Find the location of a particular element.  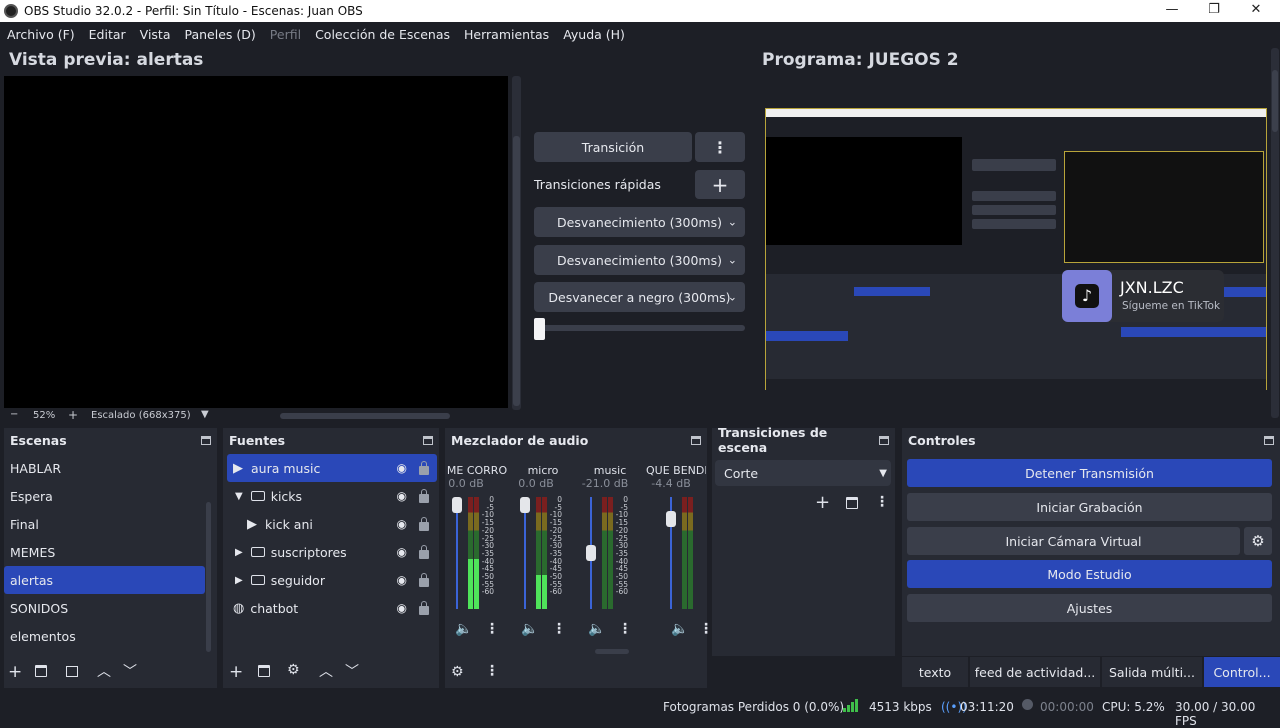

add-scene-button: + is located at coordinates (15, 672).